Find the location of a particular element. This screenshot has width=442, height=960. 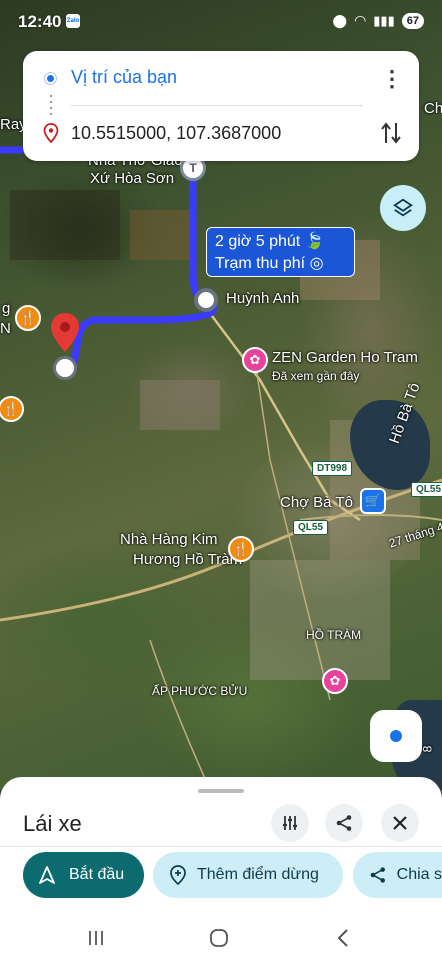

map-label-ap-phuoc-buu: ẤP PHƯỚC BỬU is located at coordinates (200, 691).